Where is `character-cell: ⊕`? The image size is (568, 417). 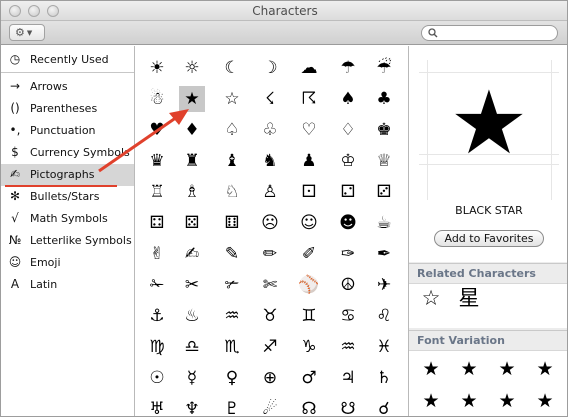
character-cell: ⊕ is located at coordinates (270, 378).